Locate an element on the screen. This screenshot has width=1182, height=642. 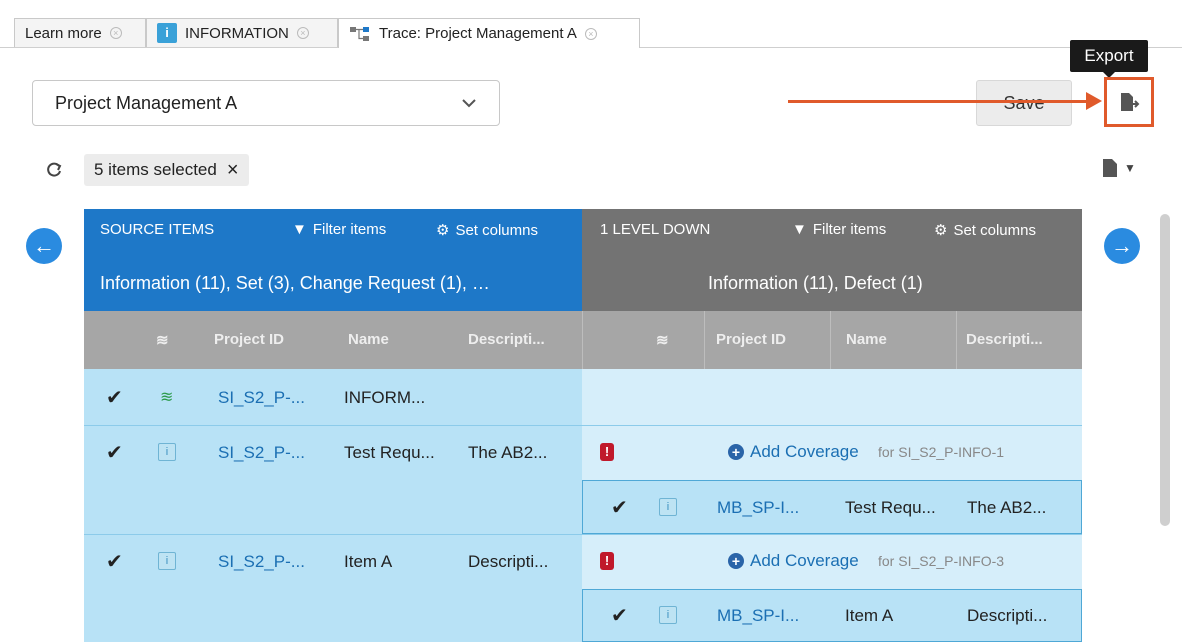
save-button: Save is located at coordinates (1024, 103).